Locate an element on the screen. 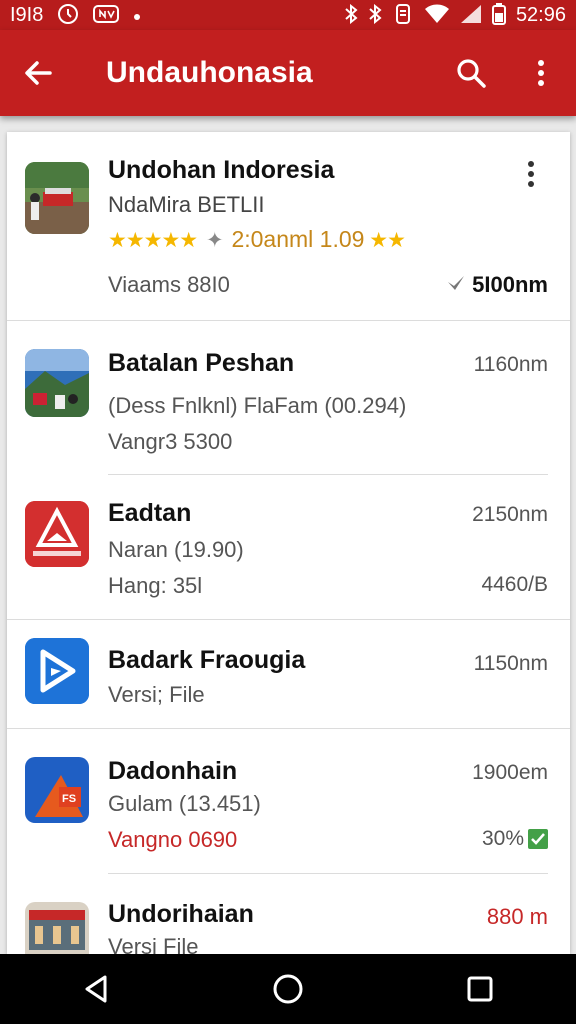 This screenshot has height=1024, width=576. item-size: 2150nm is located at coordinates (510, 514).